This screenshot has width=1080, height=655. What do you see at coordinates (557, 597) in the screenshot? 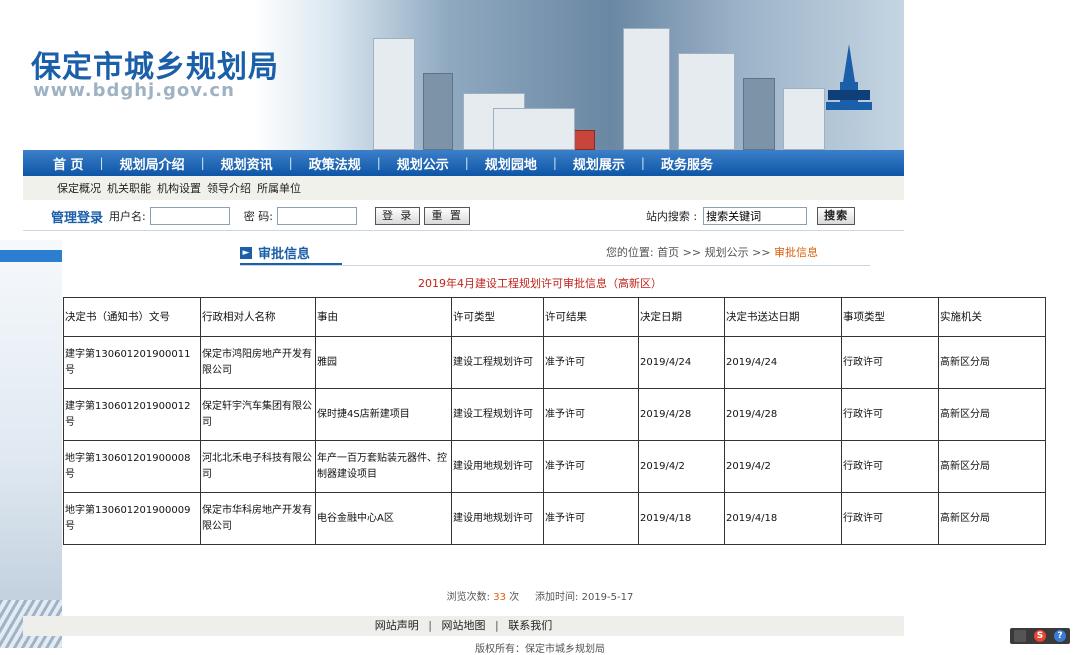
I see `added-label: 添加时间:` at bounding box center [557, 597].